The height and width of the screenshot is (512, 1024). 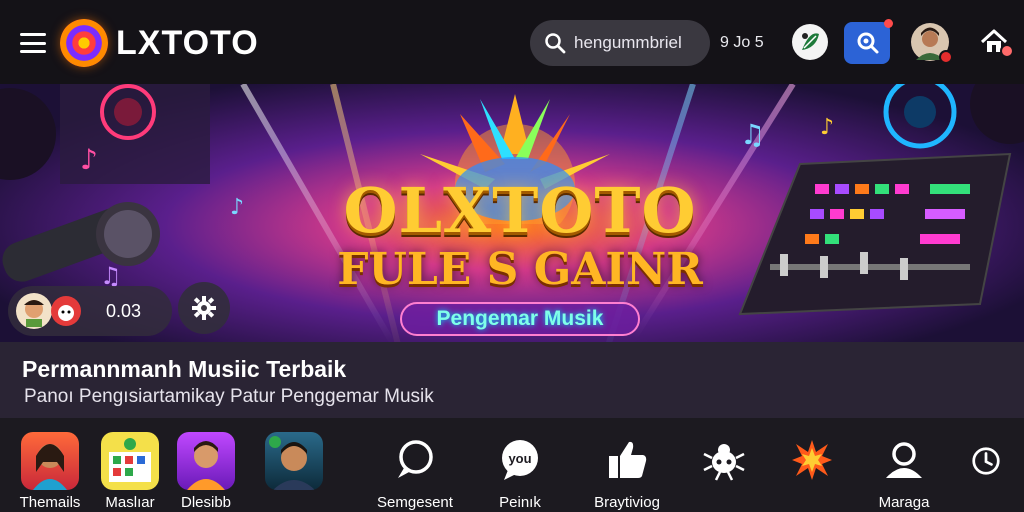 What do you see at coordinates (946, 57) in the screenshot?
I see `profile-badge` at bounding box center [946, 57].